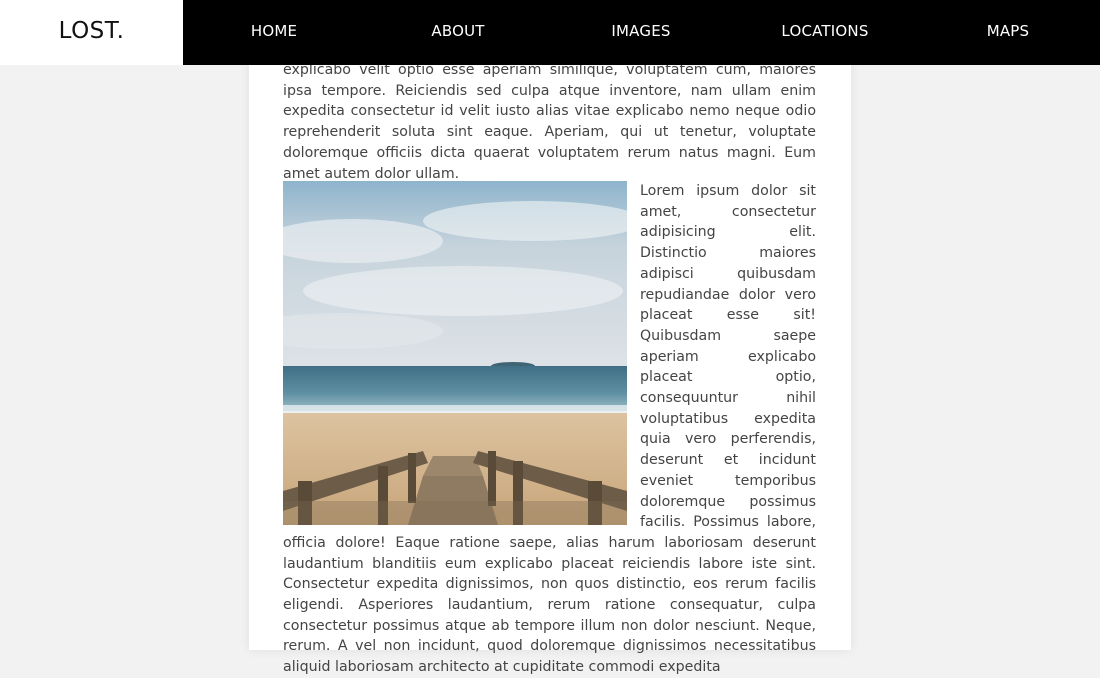 This screenshot has width=1100, height=678. I want to click on site-header: LOST. HOME ABOUT IMAGES LOCATIONS MAPS, so click(550, 32).